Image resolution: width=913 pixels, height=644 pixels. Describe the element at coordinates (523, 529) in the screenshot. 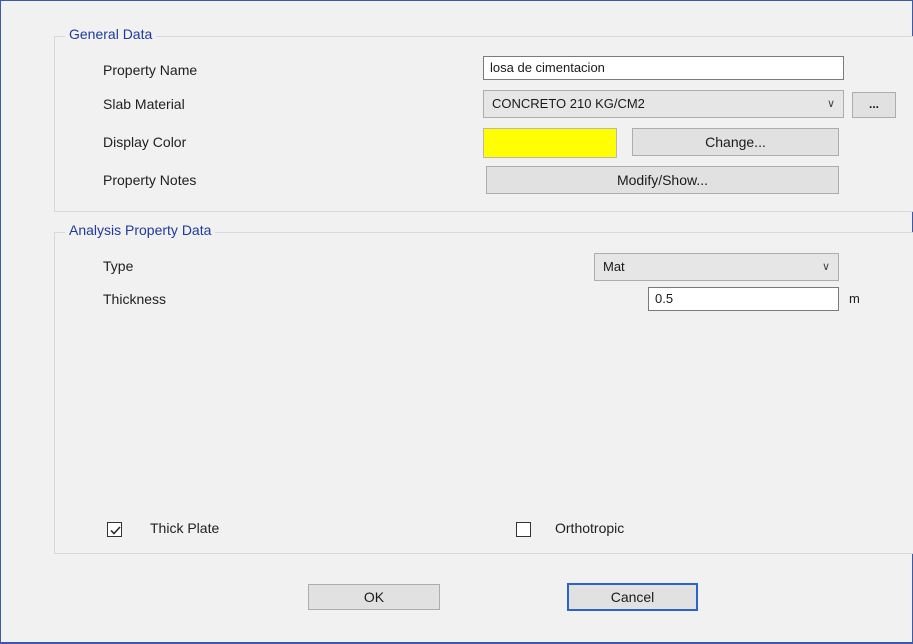

I see `orthotropic-checkbox` at that location.